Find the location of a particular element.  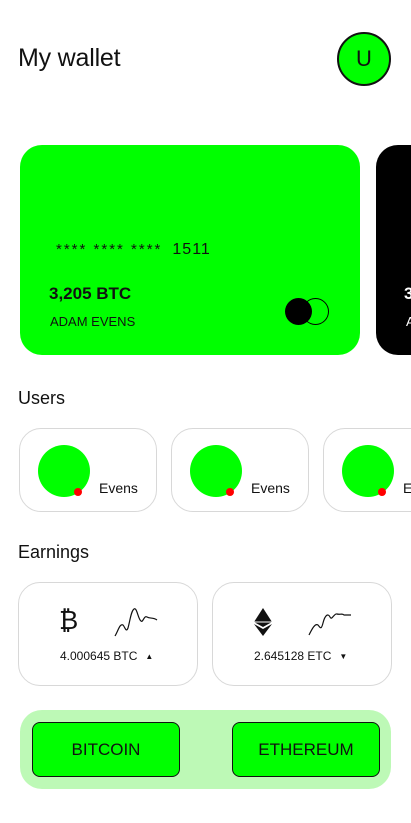

ethereum-button: ETHEREUM is located at coordinates (306, 749).